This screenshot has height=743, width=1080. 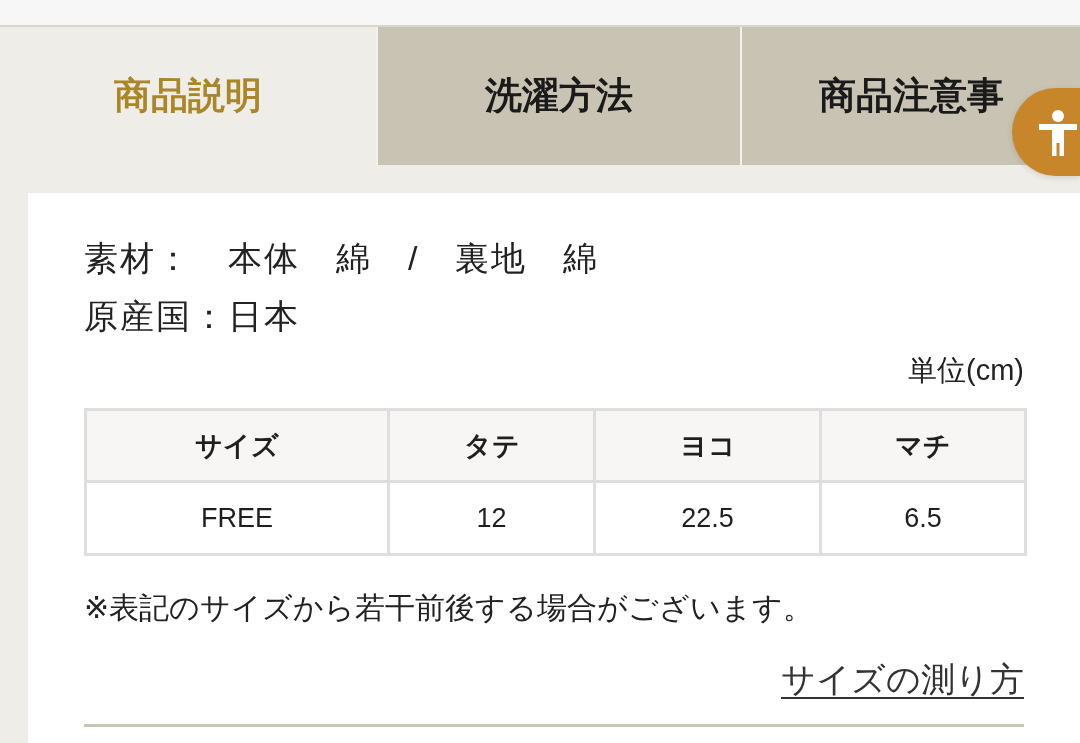 What do you see at coordinates (491, 445) in the screenshot?
I see `table-header-cell: タテ` at bounding box center [491, 445].